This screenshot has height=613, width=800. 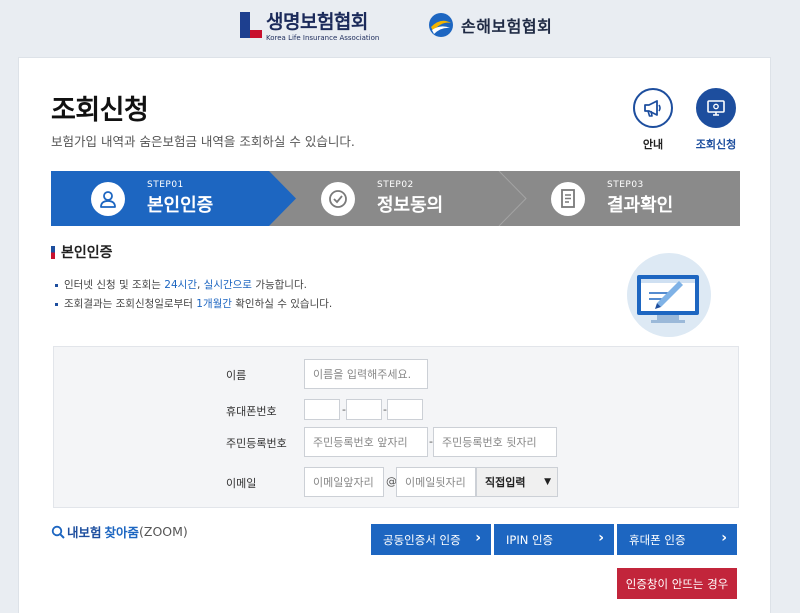 What do you see at coordinates (241, 483) in the screenshot?
I see `email-label: 이메일` at bounding box center [241, 483].